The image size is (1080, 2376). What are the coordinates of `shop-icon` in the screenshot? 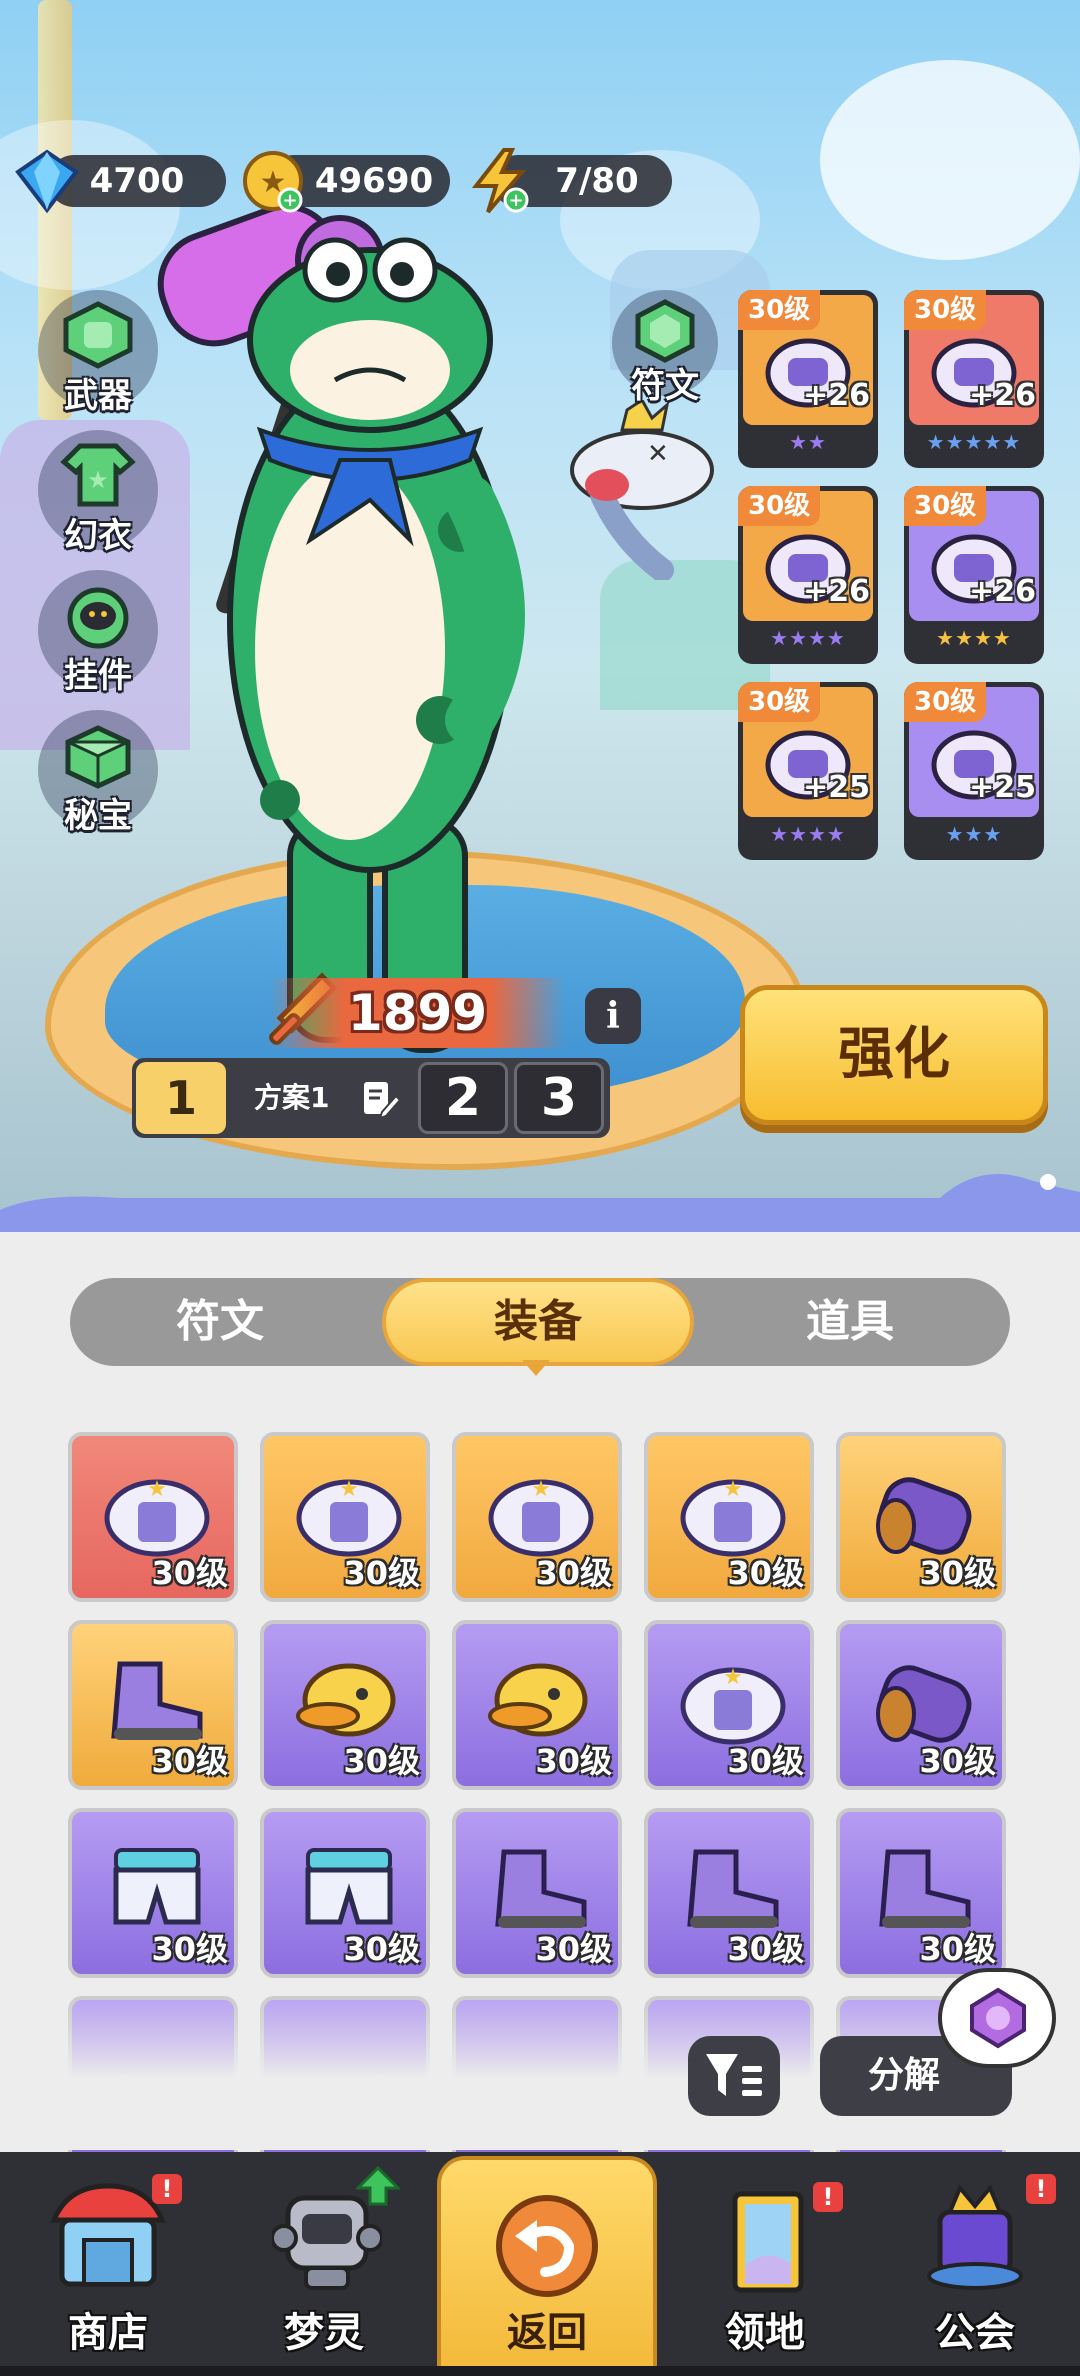 It's located at (108, 2235).